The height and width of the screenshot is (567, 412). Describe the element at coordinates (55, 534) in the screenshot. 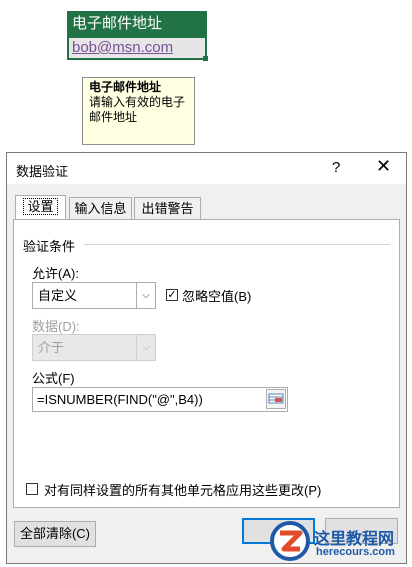

I see `clear-all-button: 全部清除(C)` at that location.